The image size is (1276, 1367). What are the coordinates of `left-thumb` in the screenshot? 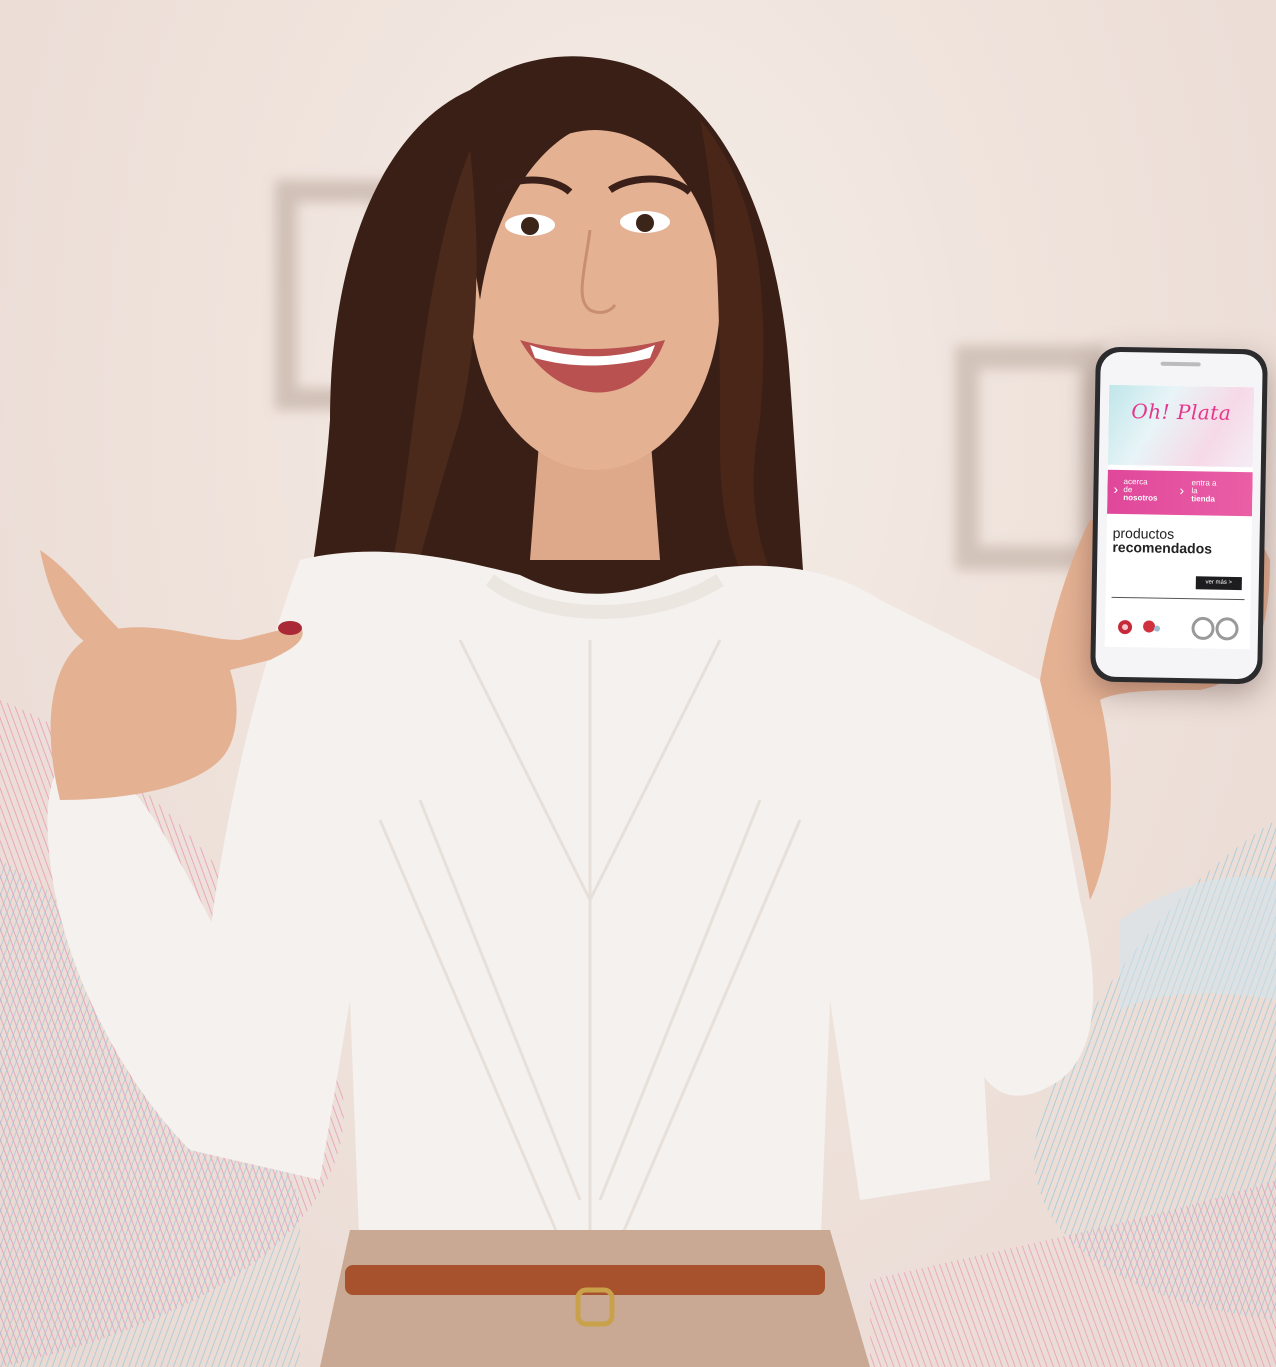 It's located at (80, 600).